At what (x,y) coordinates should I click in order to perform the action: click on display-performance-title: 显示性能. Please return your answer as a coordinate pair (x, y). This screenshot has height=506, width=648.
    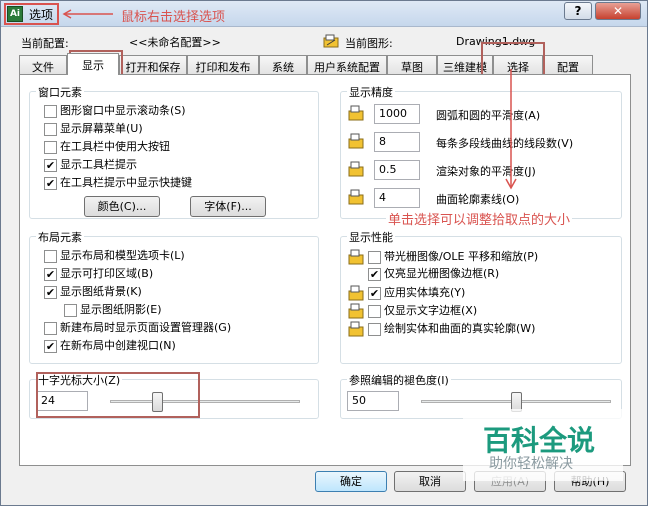
    Looking at the image, I should click on (371, 237).